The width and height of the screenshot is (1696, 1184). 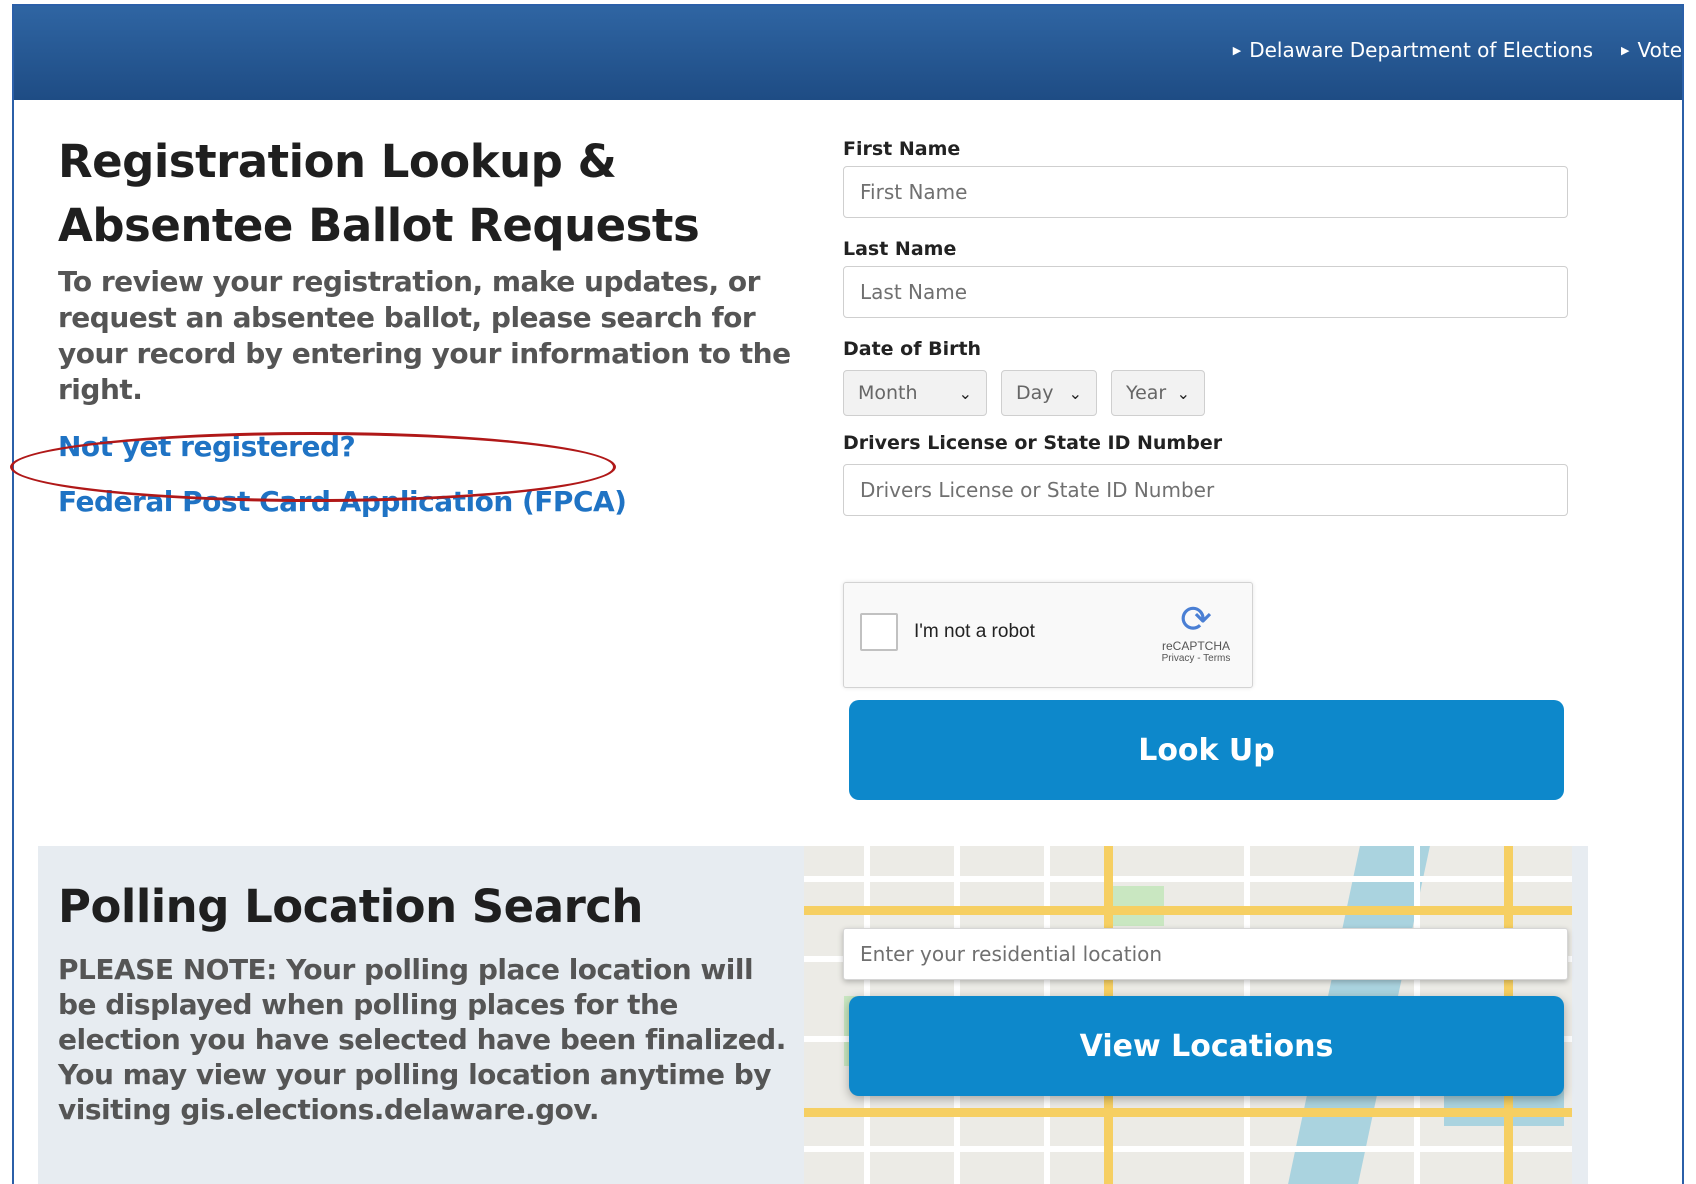 What do you see at coordinates (1205, 292) in the screenshot?
I see `last-name-input` at bounding box center [1205, 292].